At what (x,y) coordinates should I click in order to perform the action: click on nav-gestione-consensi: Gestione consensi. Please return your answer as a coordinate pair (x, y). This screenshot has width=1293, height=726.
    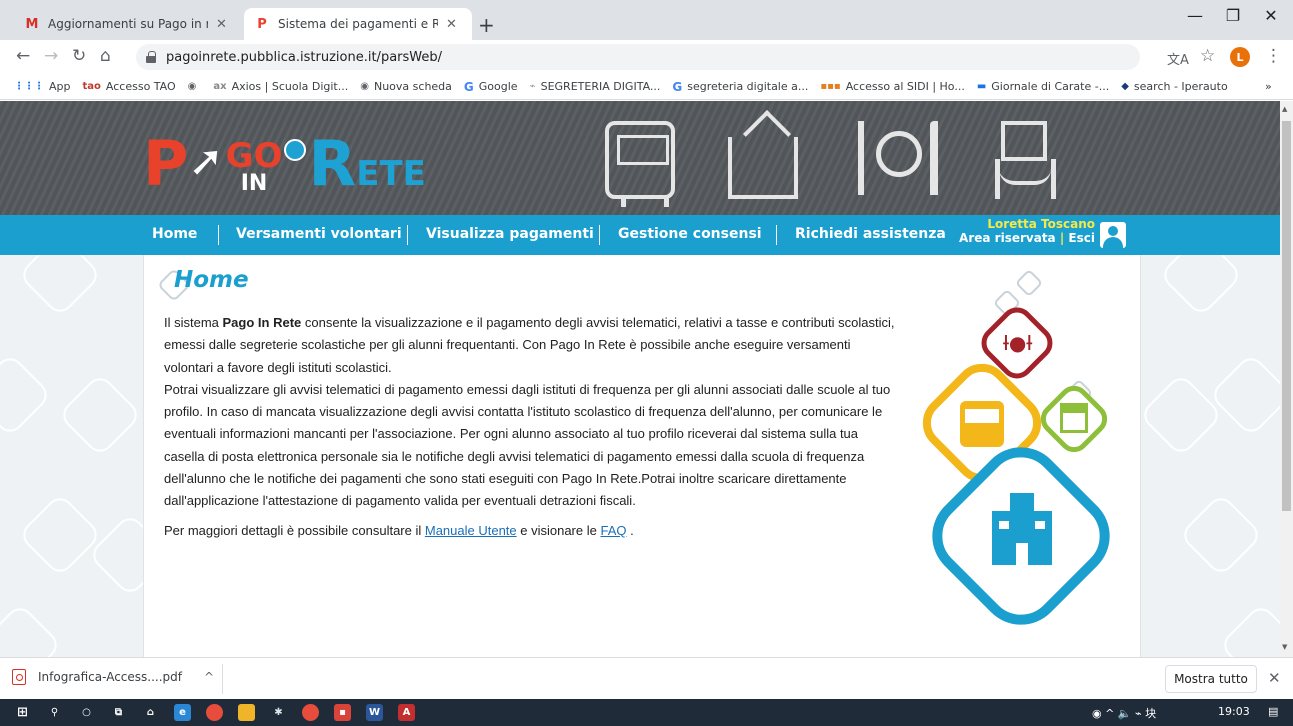
    Looking at the image, I should click on (690, 234).